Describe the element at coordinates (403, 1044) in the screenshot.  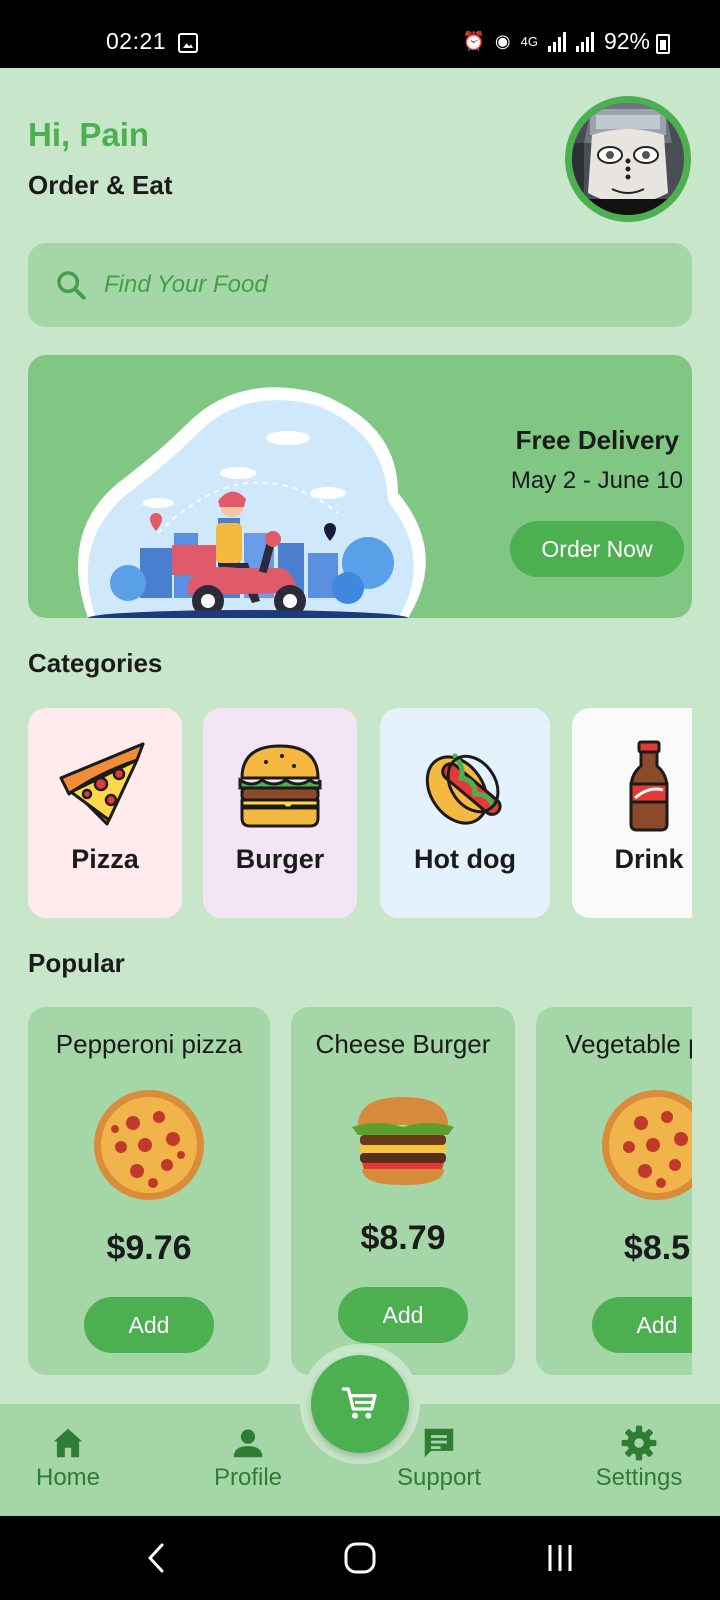
I see `food-name: Cheese Burger` at that location.